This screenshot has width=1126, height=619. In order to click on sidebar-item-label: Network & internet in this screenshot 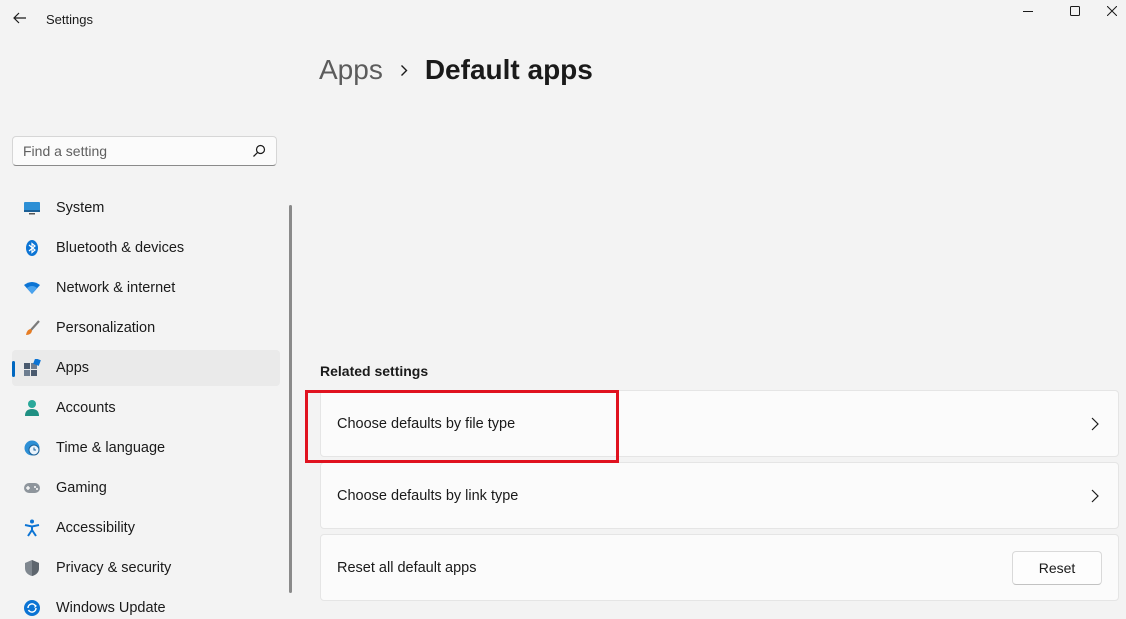, I will do `click(116, 288)`.